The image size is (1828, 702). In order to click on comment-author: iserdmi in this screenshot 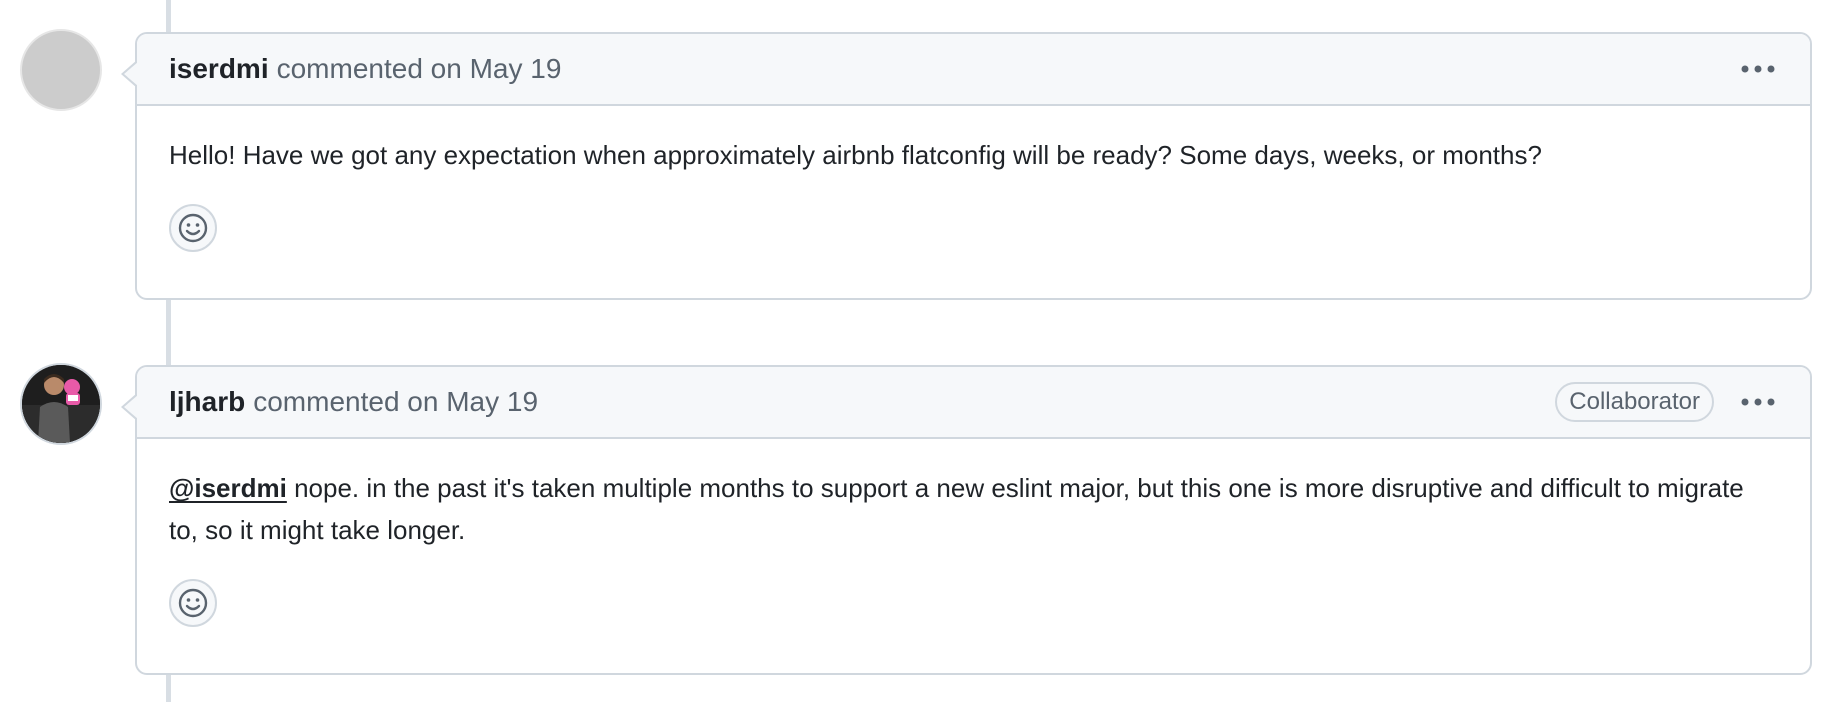, I will do `click(219, 69)`.